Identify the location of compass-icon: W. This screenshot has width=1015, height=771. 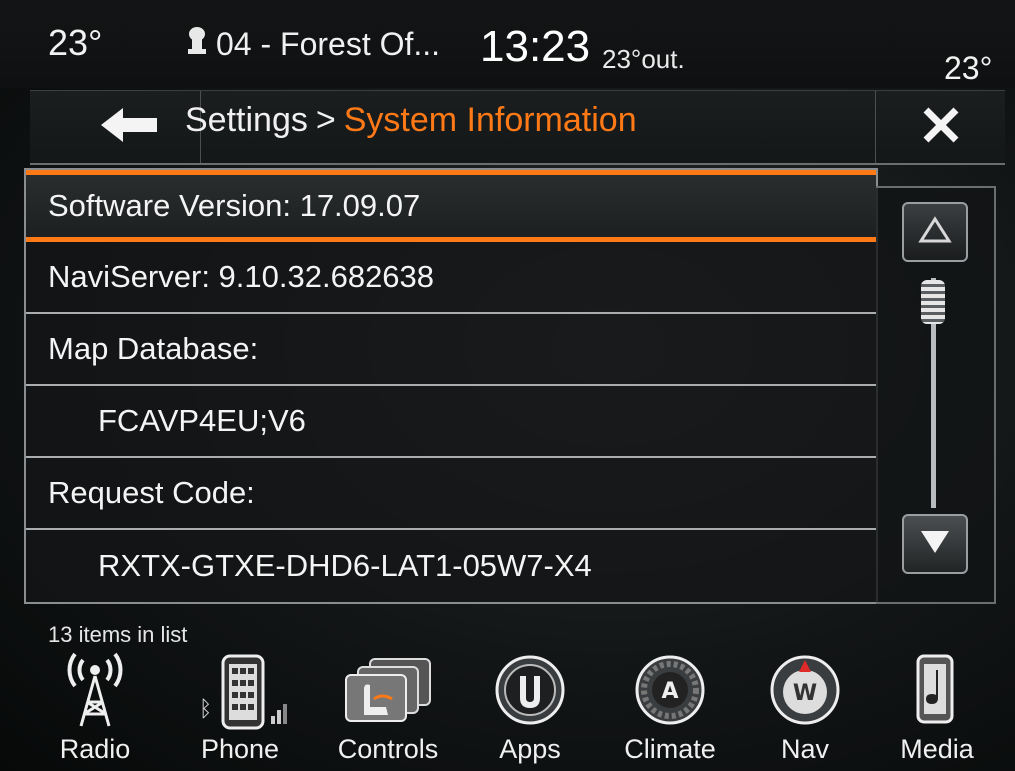
(805, 690).